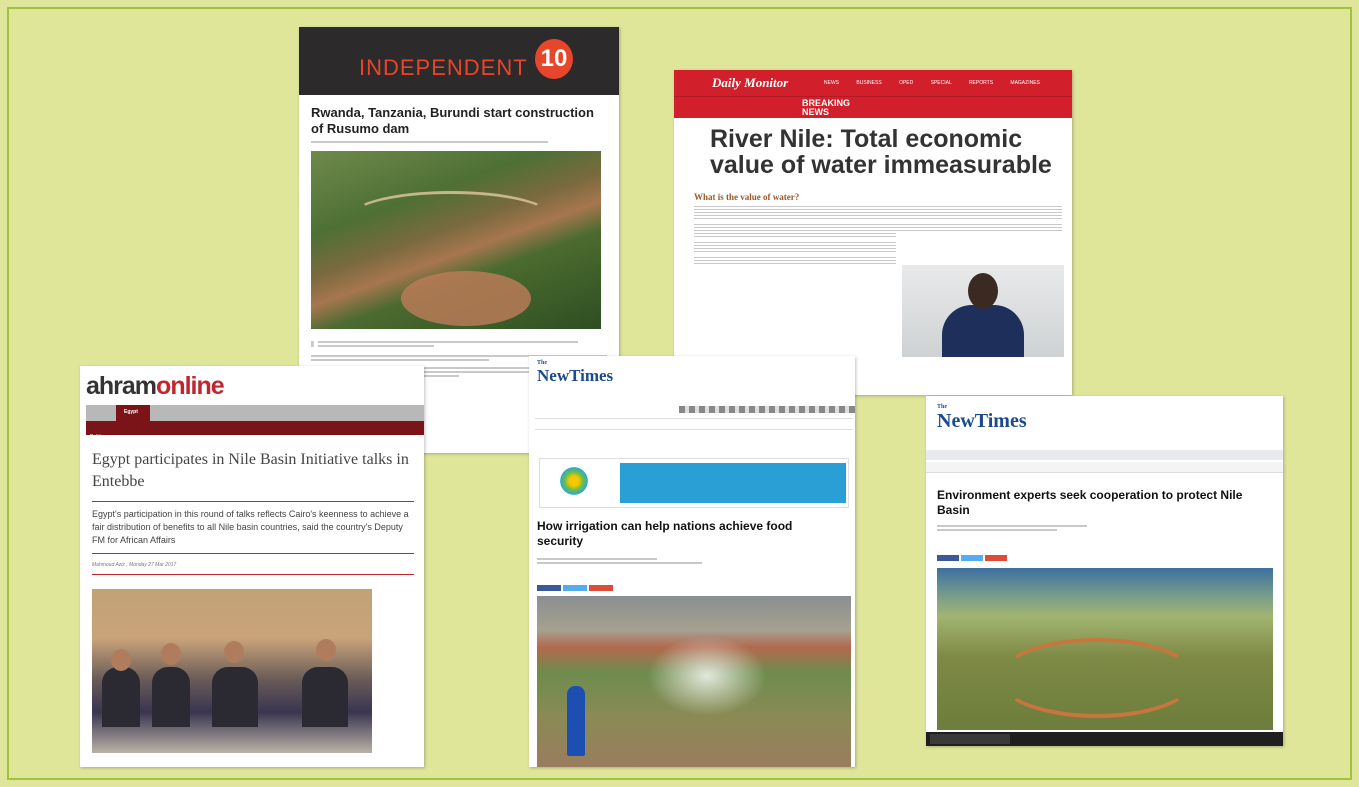 This screenshot has height=787, width=1359. Describe the element at coordinates (456, 240) in the screenshot. I see `rusumo-dam-photo` at that location.